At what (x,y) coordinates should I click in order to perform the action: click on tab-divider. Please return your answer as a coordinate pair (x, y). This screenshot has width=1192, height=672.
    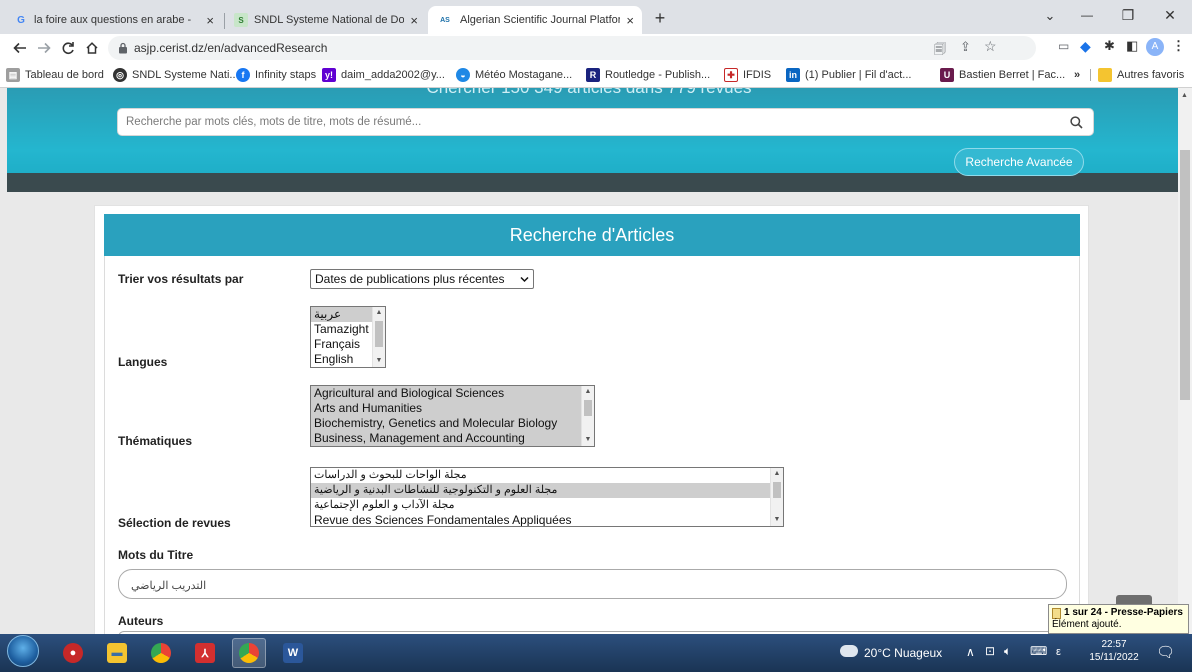
    Looking at the image, I should click on (224, 21).